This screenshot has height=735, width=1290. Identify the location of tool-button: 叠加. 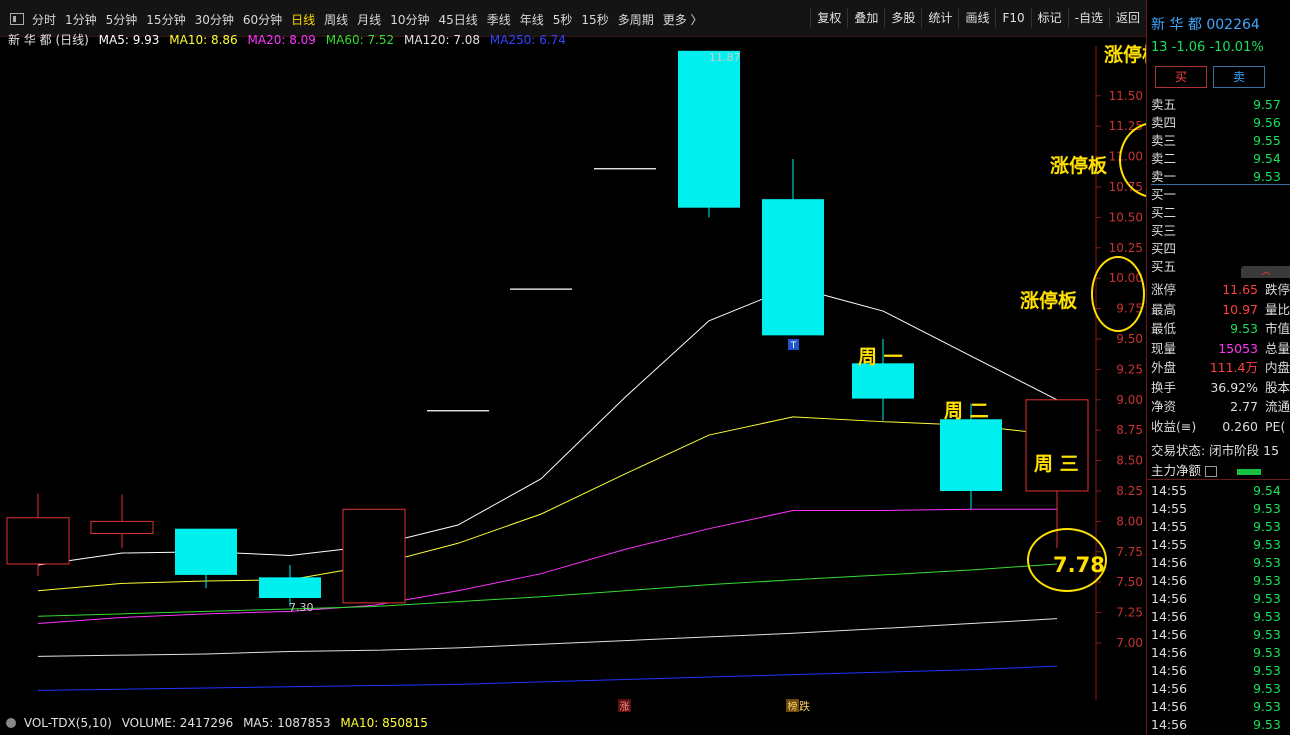
(865, 18).